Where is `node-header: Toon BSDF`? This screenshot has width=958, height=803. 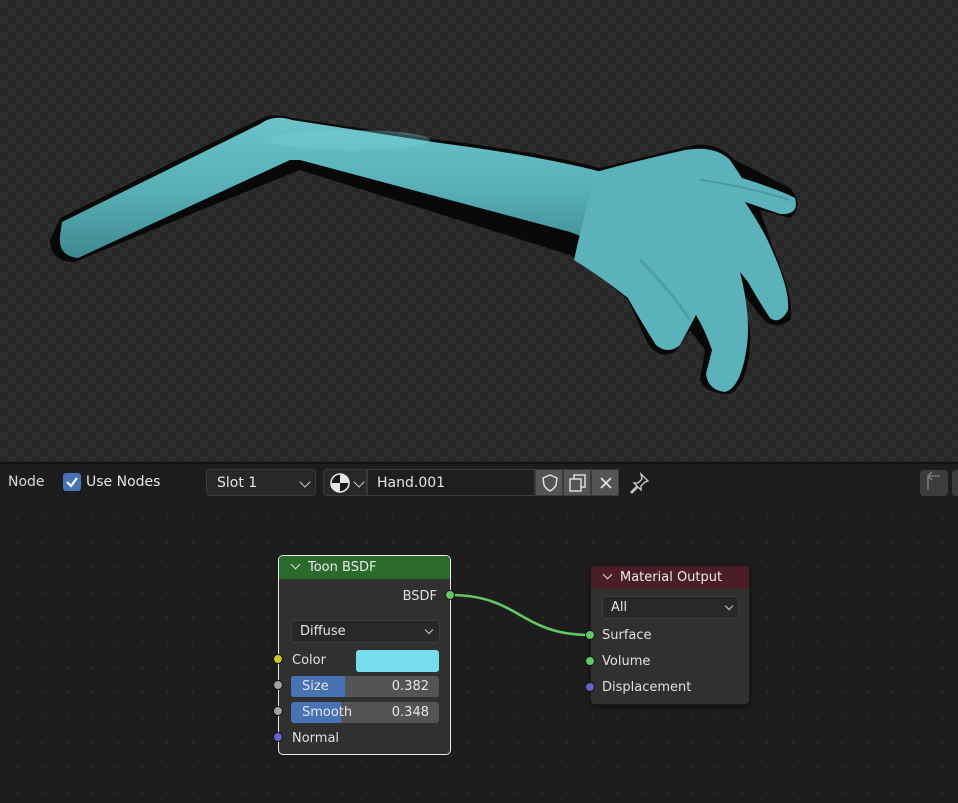 node-header: Toon BSDF is located at coordinates (364, 567).